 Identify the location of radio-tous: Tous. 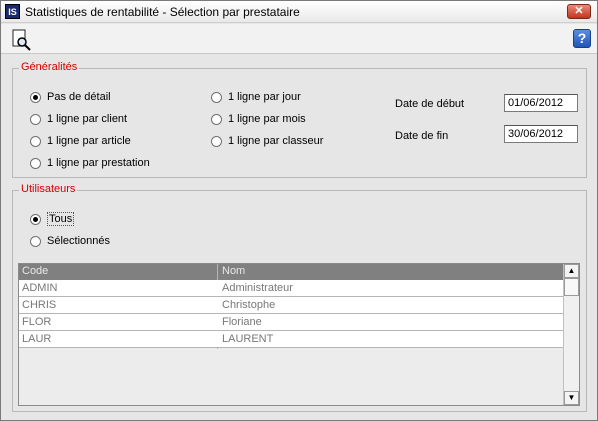
(52, 219).